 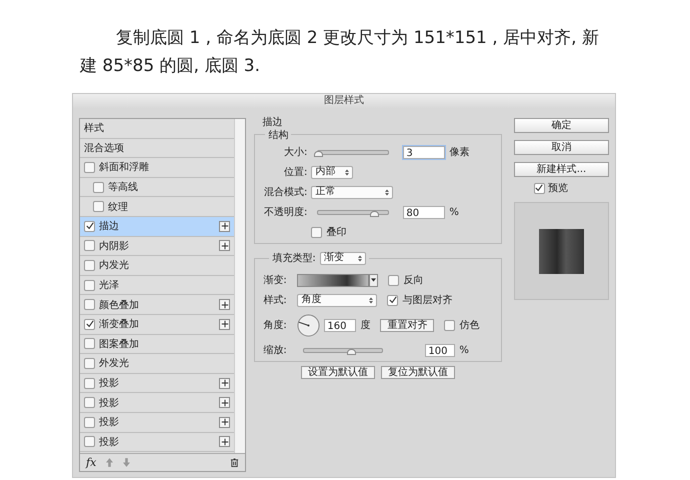 I want to click on checkbox-label: 反向, so click(x=413, y=280).